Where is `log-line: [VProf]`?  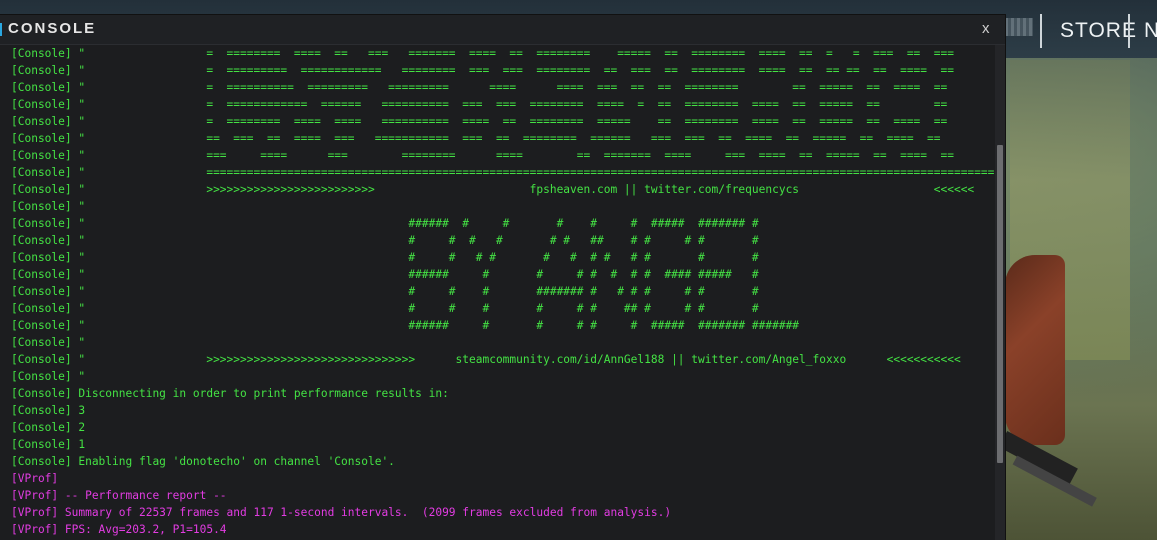
log-line: [VProf] is located at coordinates (35, 478).